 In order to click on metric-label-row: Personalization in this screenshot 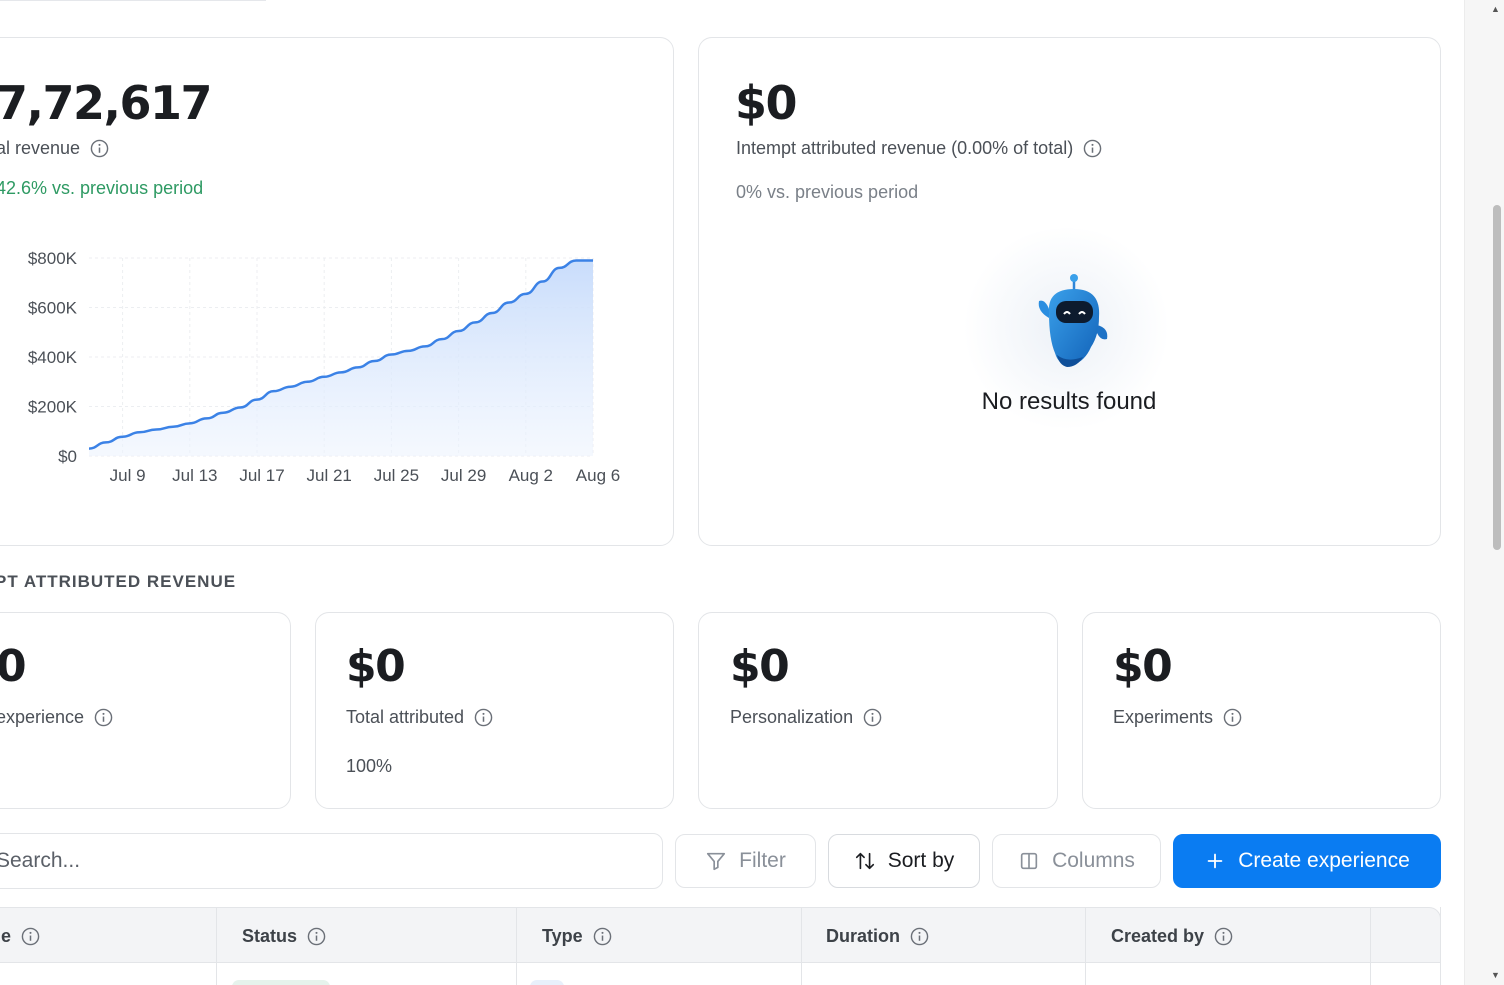, I will do `click(806, 717)`.